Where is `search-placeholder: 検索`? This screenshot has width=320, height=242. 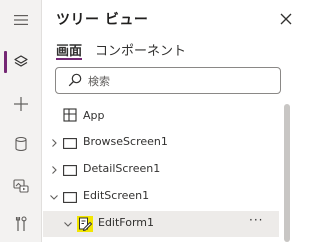
search-placeholder: 検索 is located at coordinates (99, 81).